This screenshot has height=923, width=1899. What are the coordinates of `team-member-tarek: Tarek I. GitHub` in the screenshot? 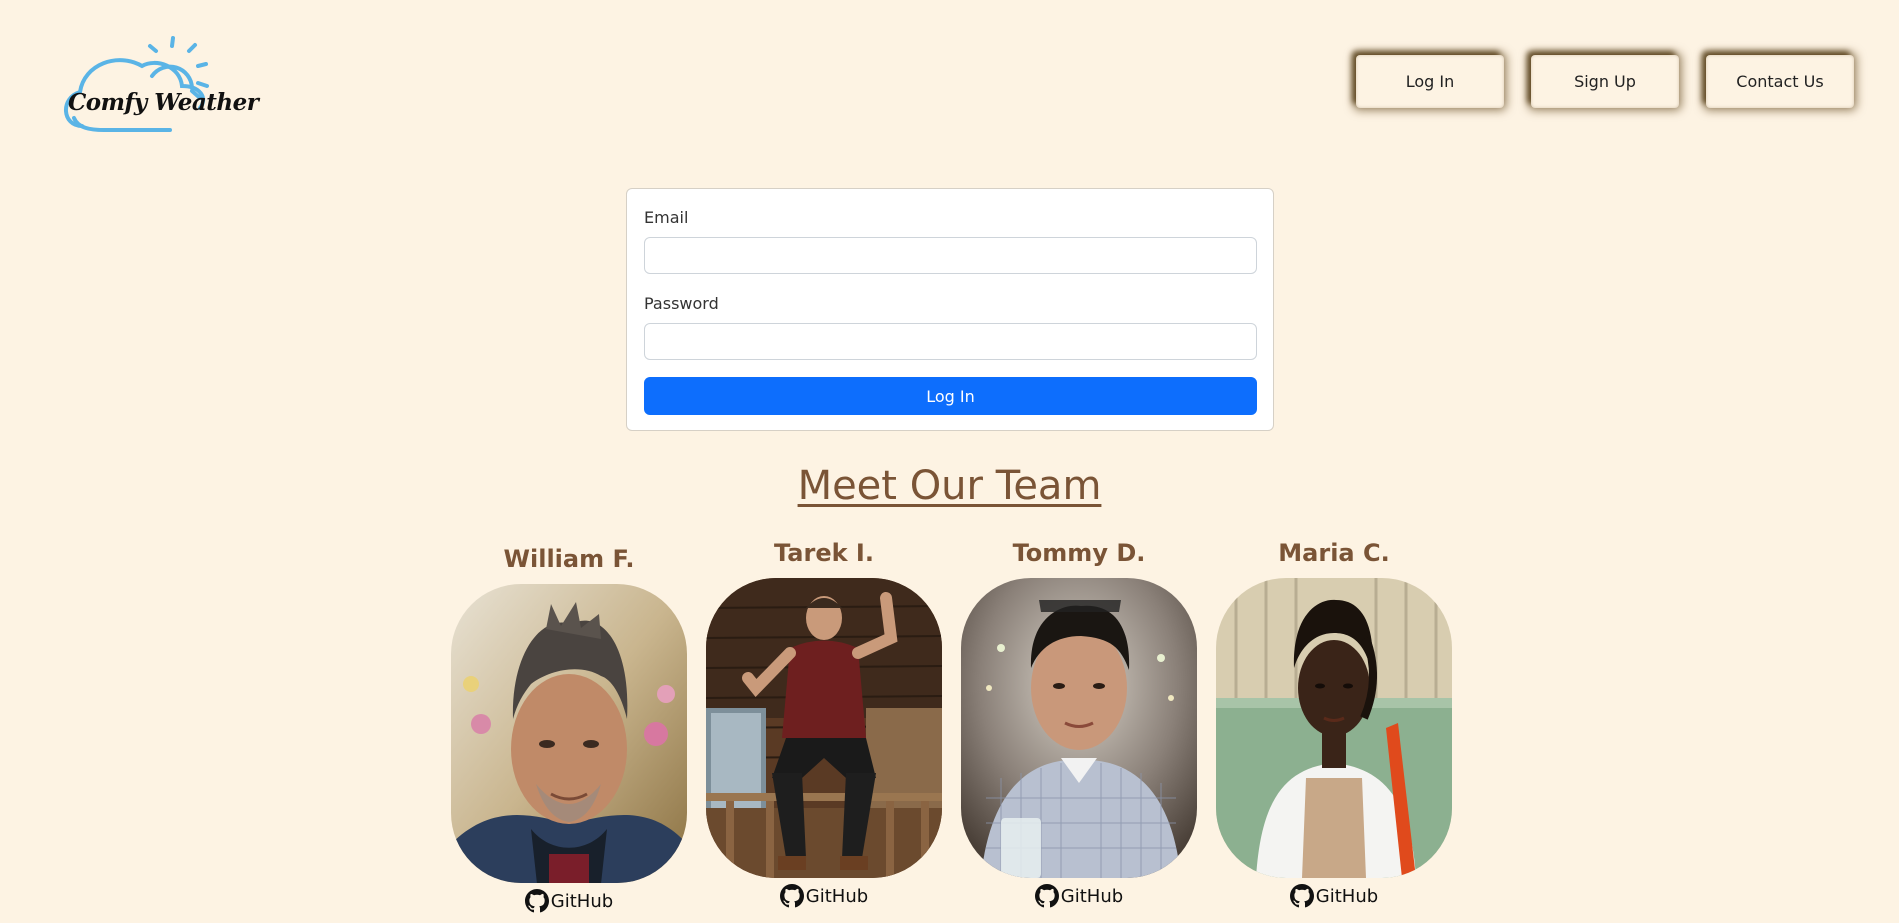 It's located at (824, 722).